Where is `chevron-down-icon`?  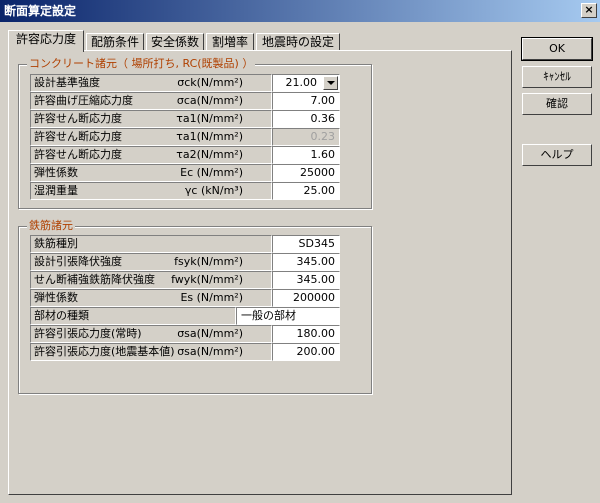
chevron-down-icon is located at coordinates (330, 83).